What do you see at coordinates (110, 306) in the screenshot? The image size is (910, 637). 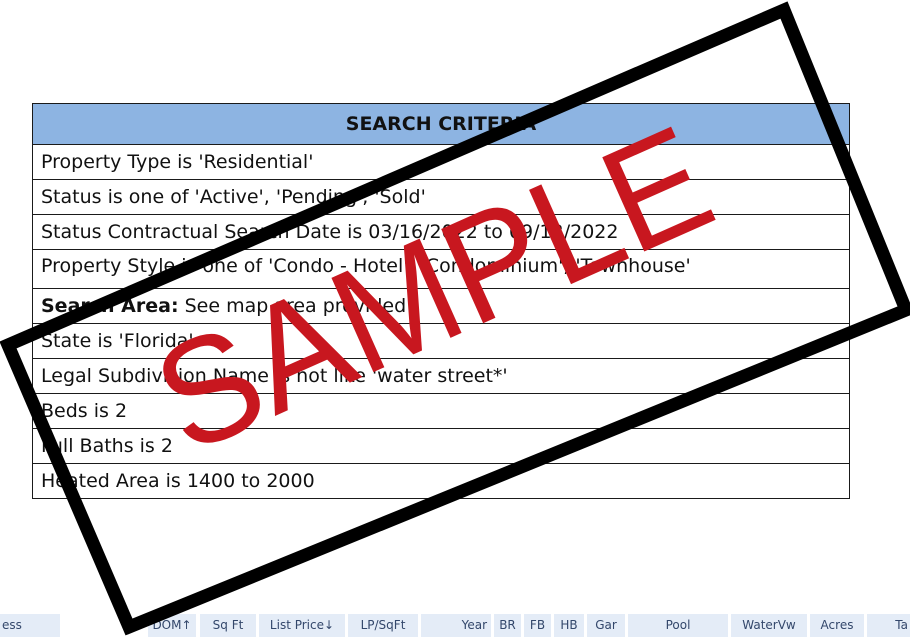 I see `criteria-label-search-area: Search Area:` at bounding box center [110, 306].